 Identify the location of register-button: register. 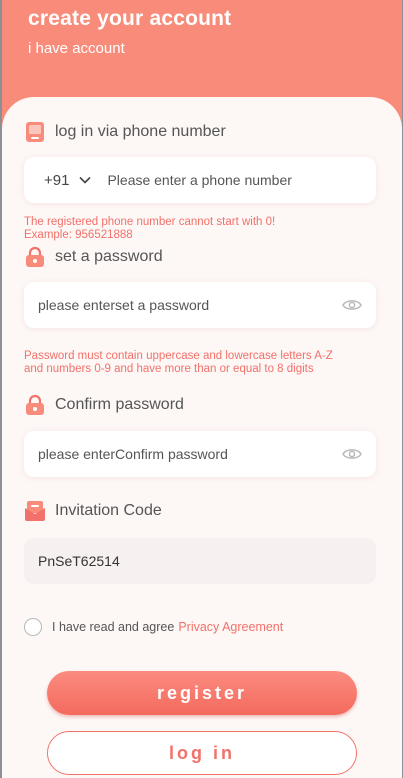
(202, 693).